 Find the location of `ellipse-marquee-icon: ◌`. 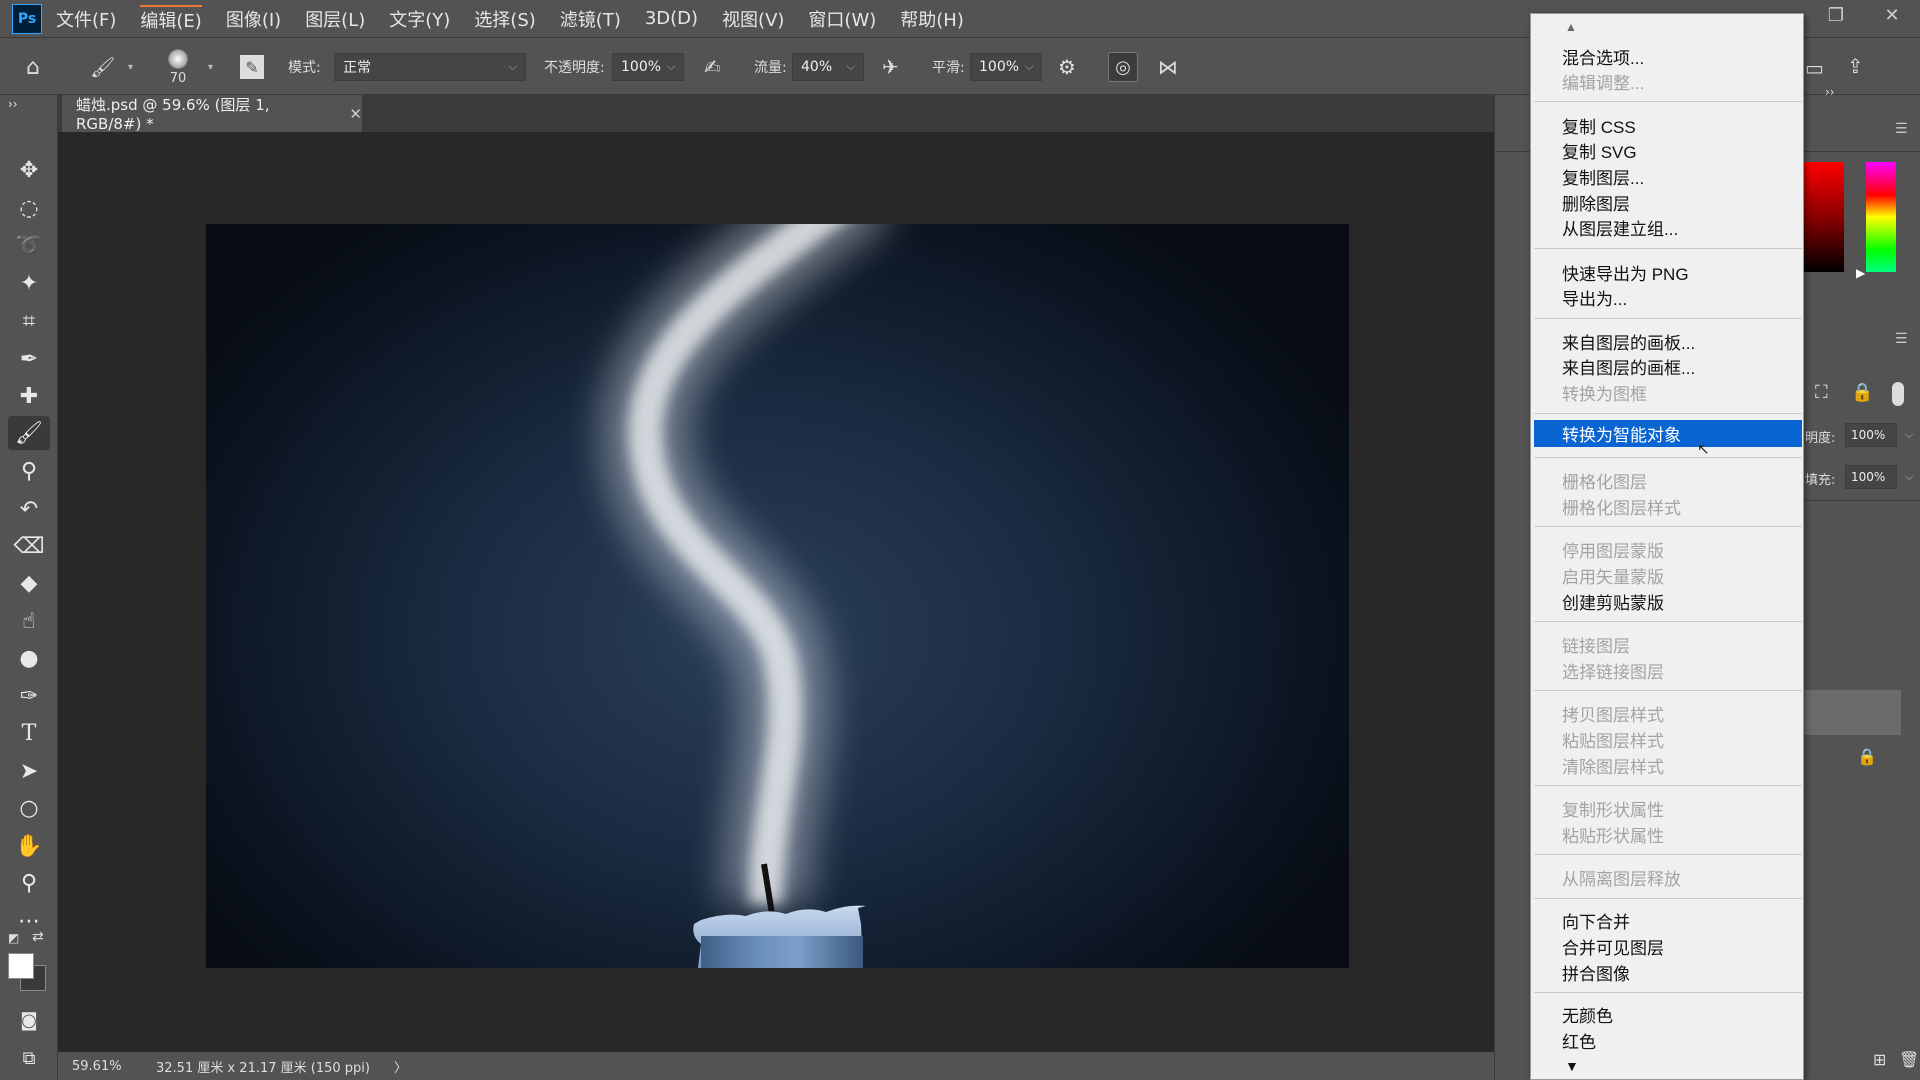

ellipse-marquee-icon: ◌ is located at coordinates (29, 208).